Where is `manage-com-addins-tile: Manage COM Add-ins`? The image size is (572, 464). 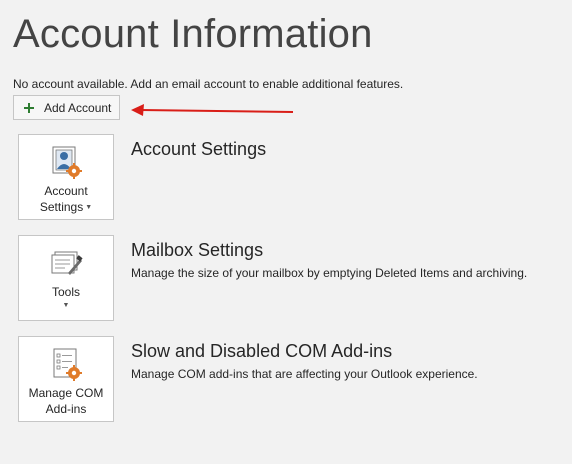 manage-com-addins-tile: Manage COM Add-ins is located at coordinates (66, 379).